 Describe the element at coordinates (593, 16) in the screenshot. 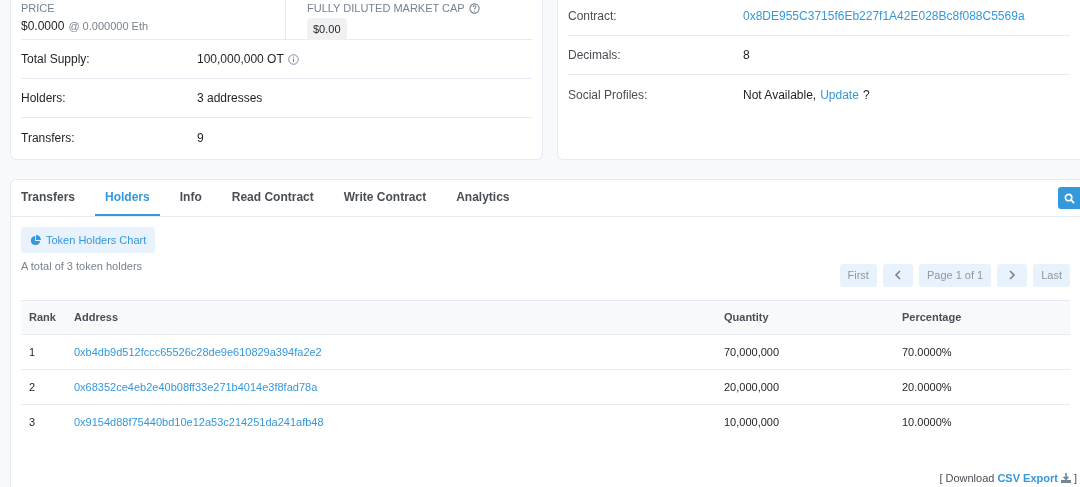

I see `field-label: Contract:` at that location.